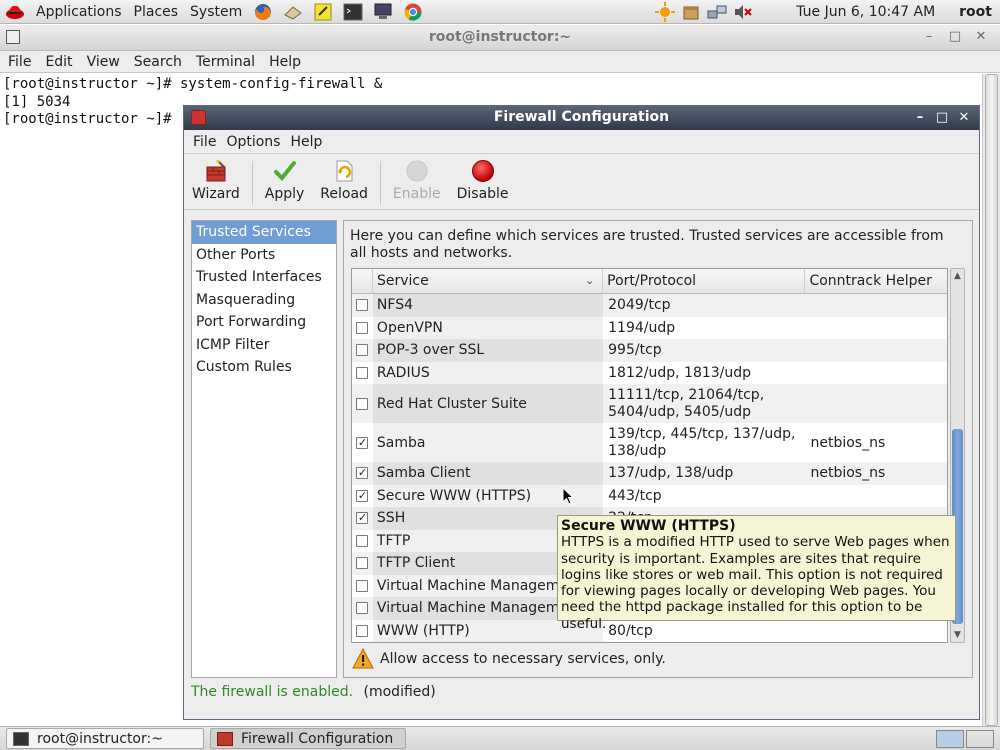  What do you see at coordinates (417, 171) in the screenshot?
I see `enable-light-icon` at bounding box center [417, 171].